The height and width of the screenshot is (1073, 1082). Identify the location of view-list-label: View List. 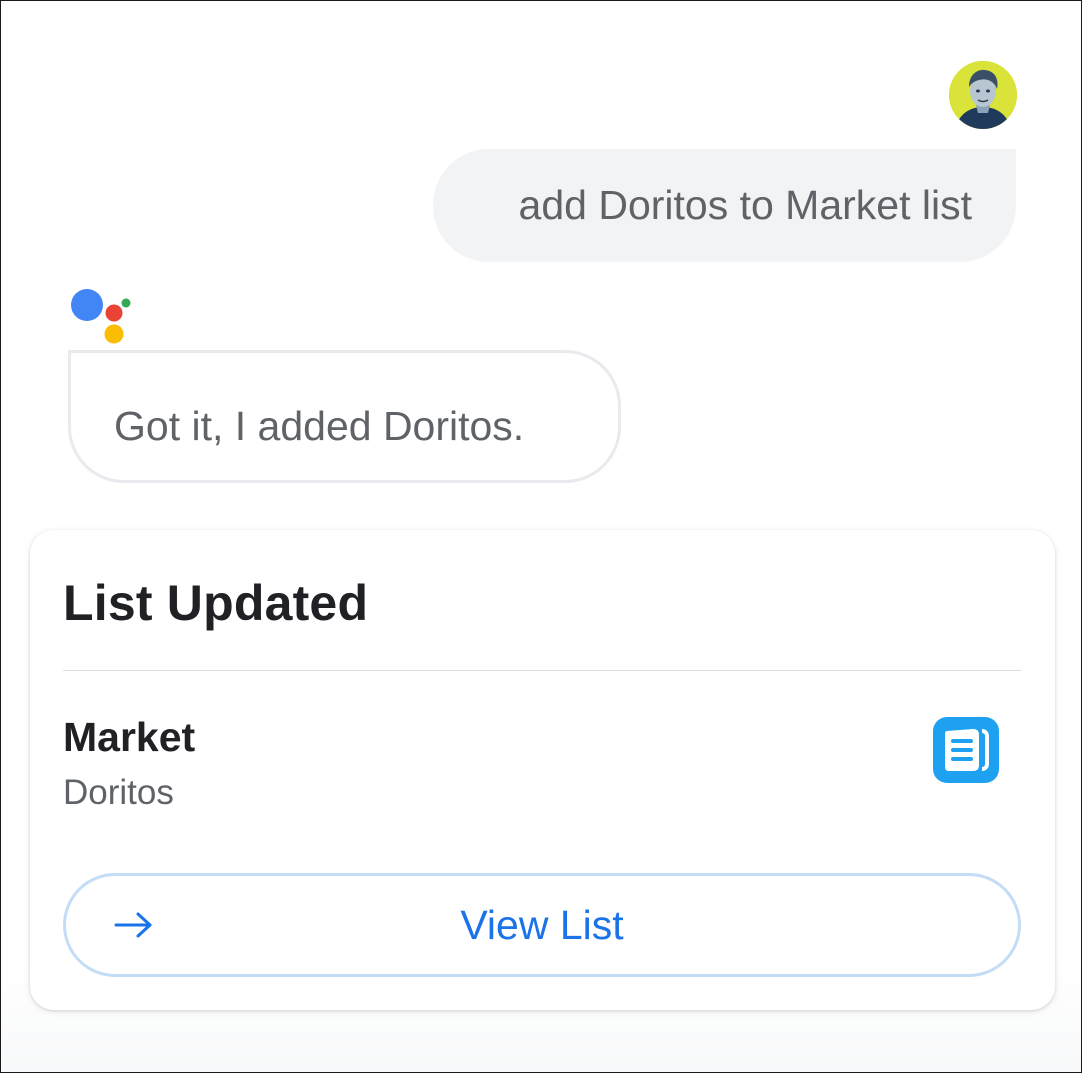
(542, 924).